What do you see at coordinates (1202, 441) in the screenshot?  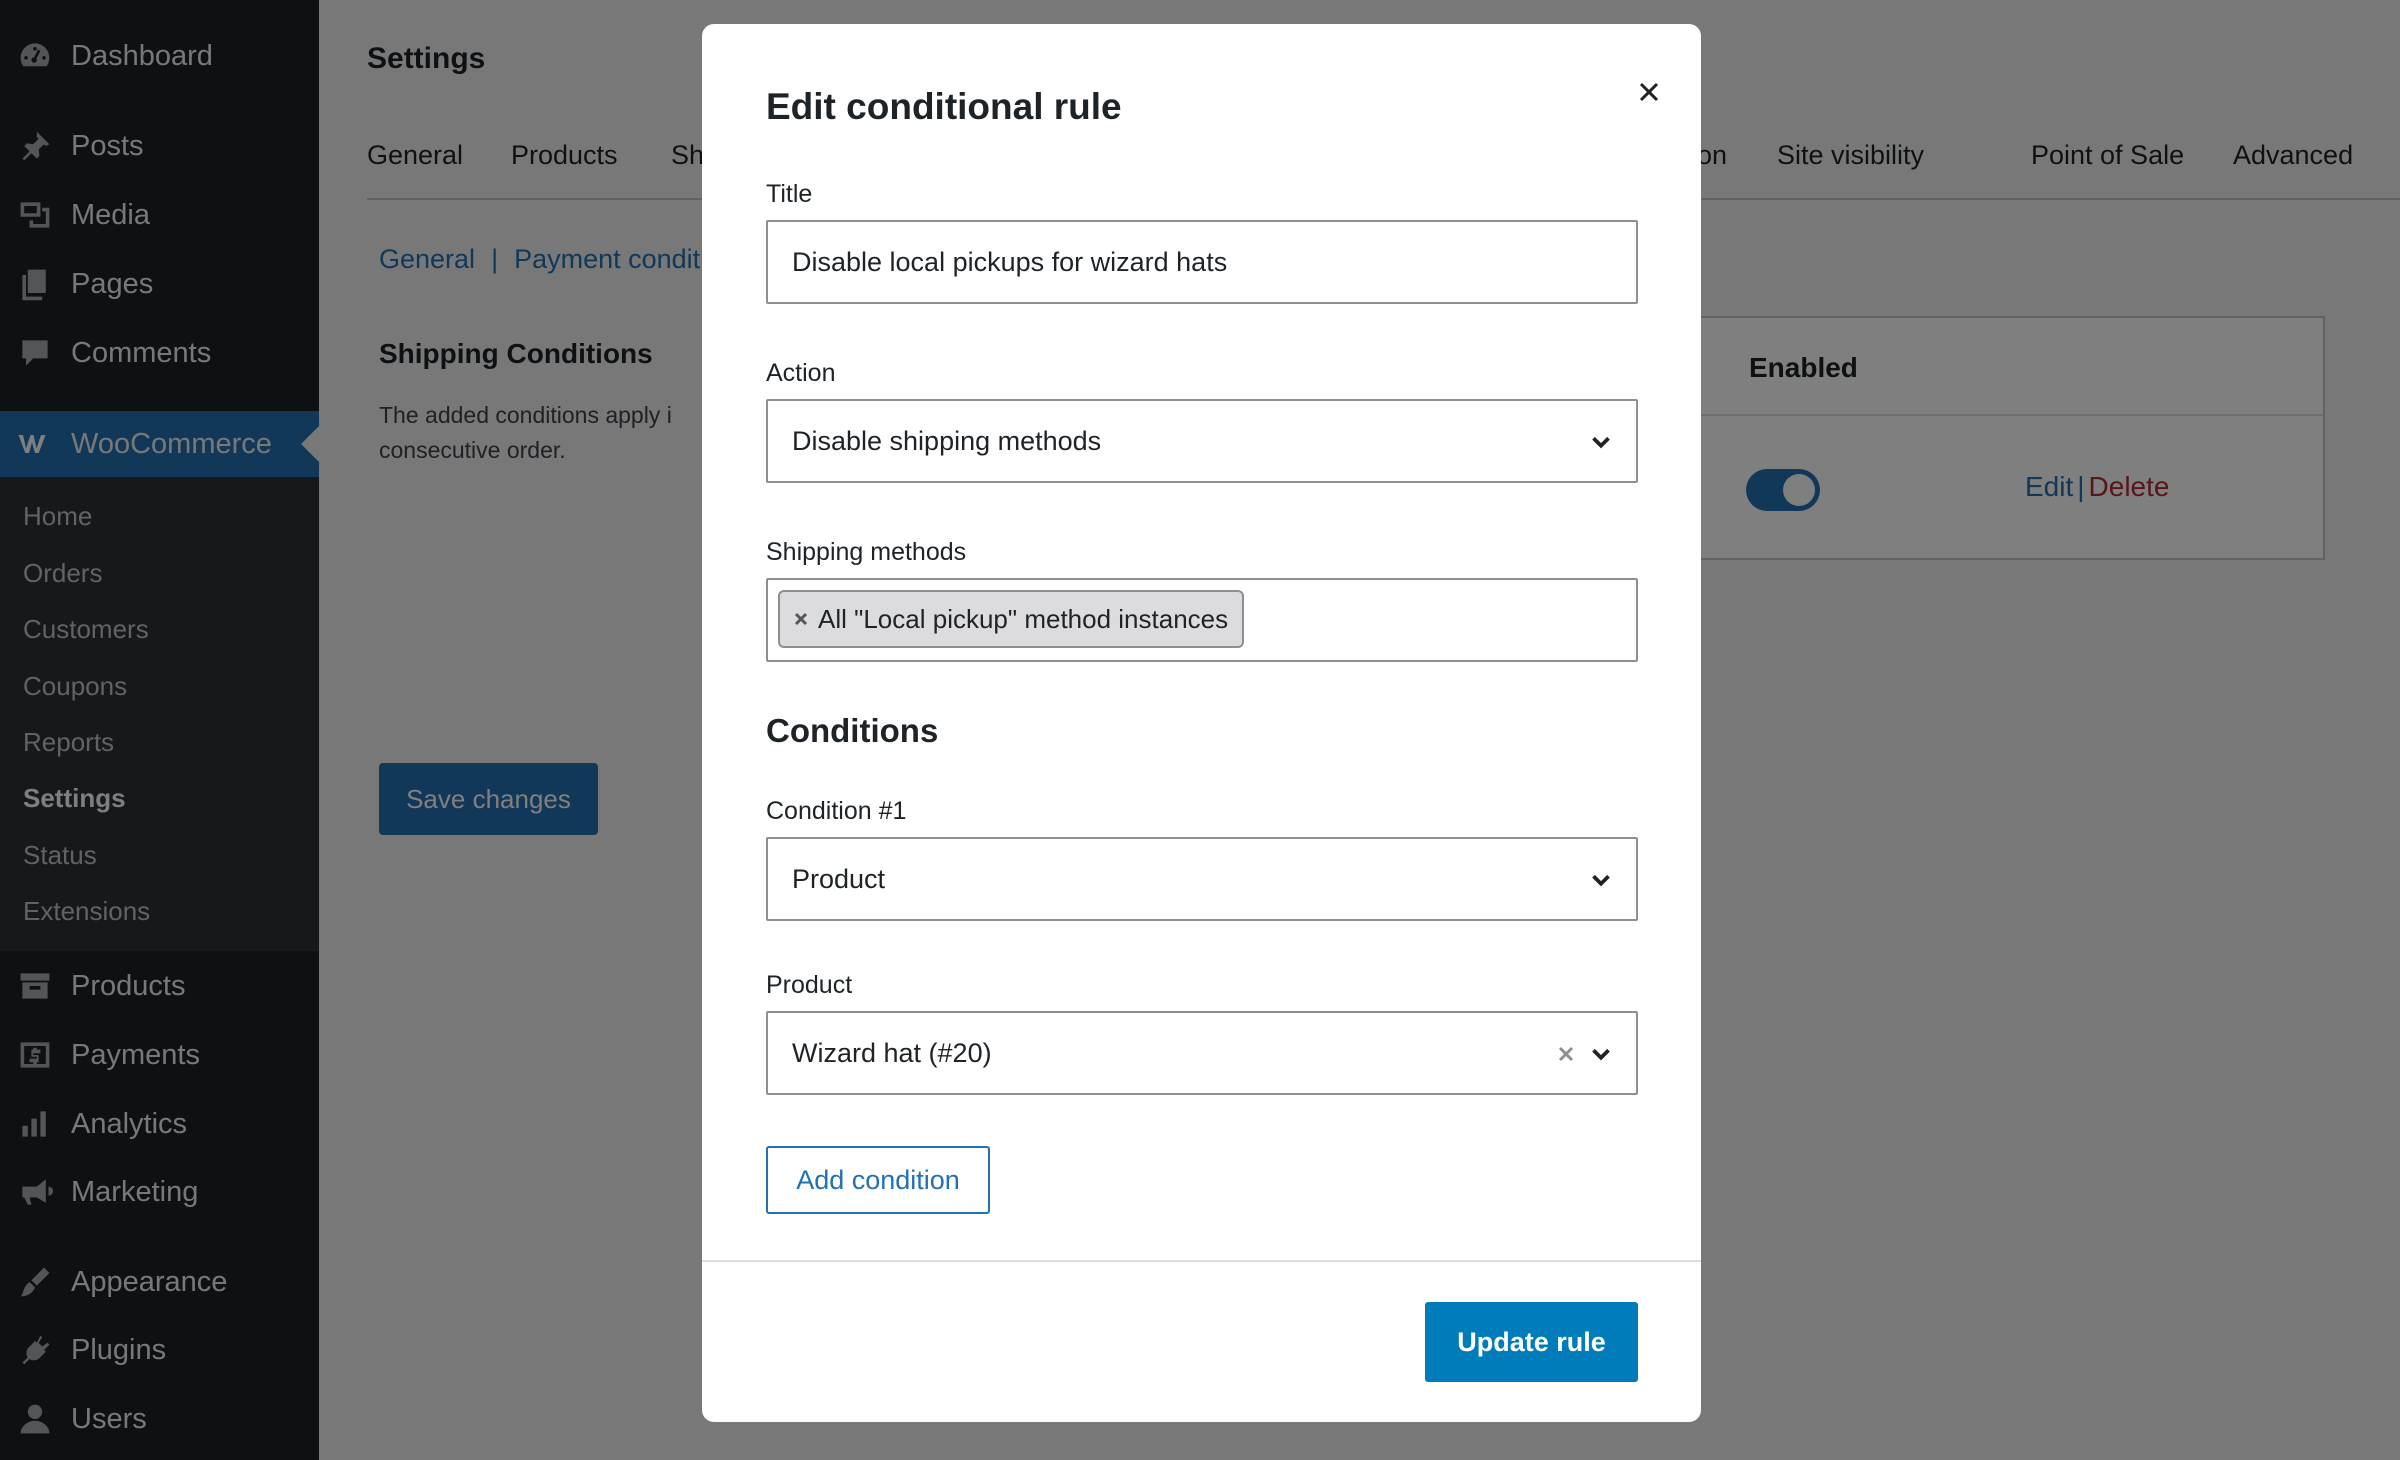 I see `action-select: Disable shipping methods` at bounding box center [1202, 441].